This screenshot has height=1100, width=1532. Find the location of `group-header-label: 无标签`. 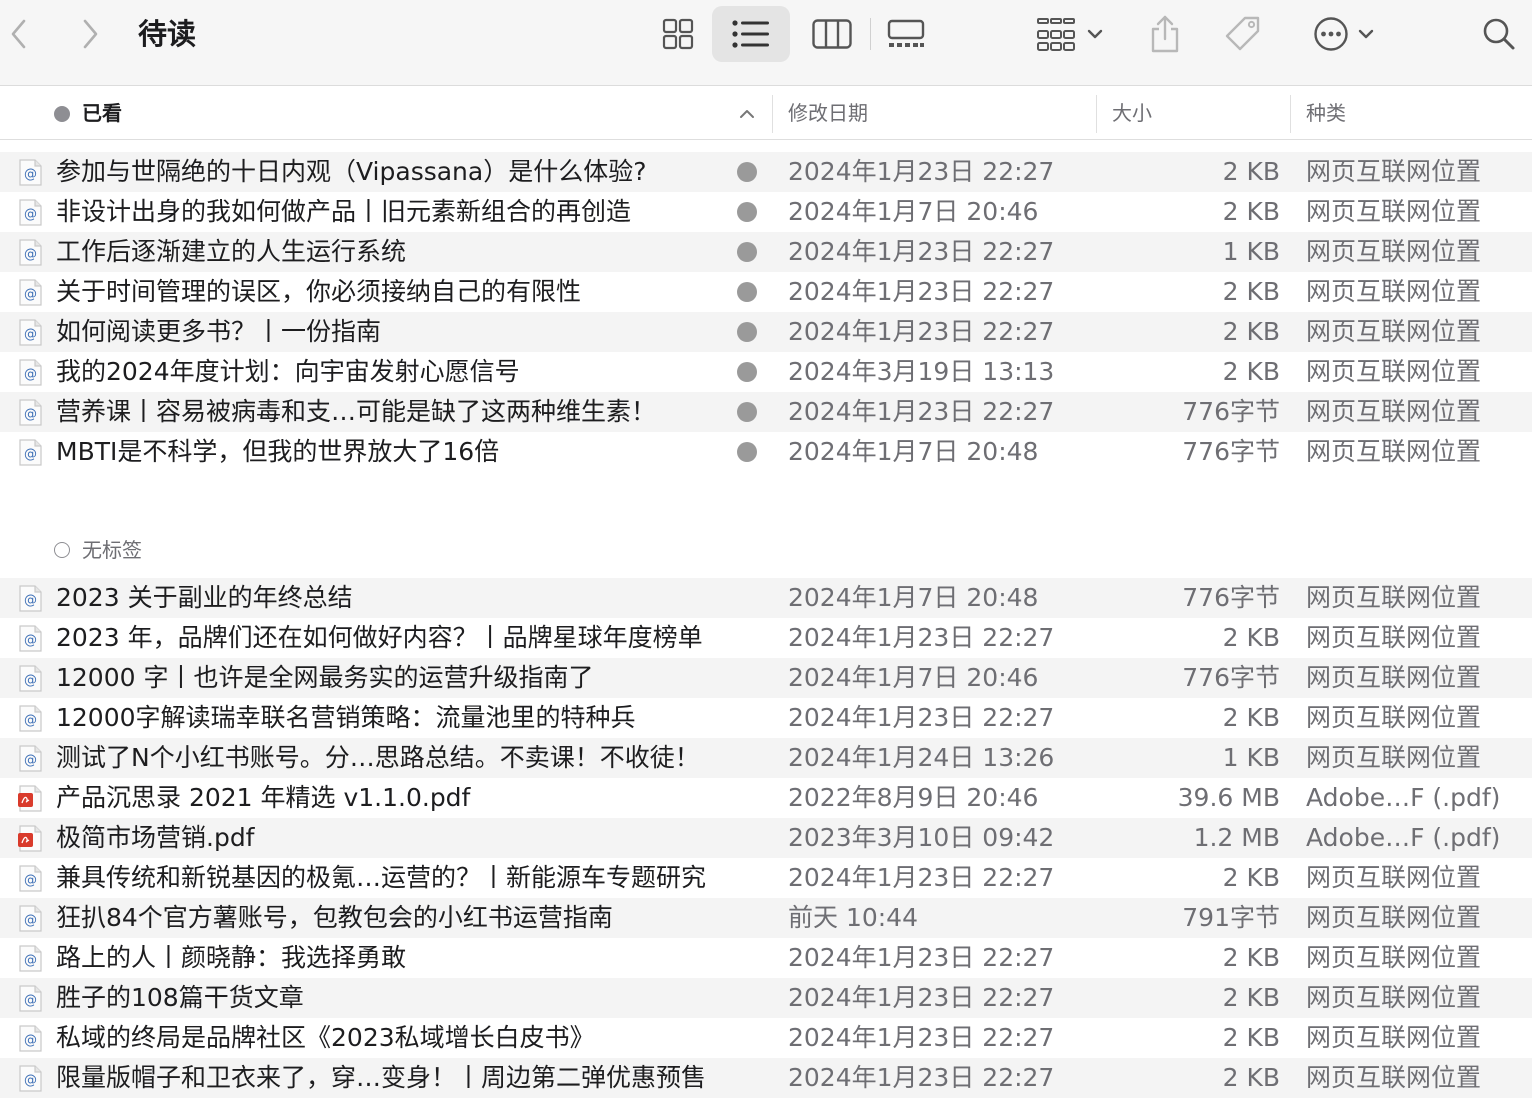

group-header-label: 无标签 is located at coordinates (112, 550).